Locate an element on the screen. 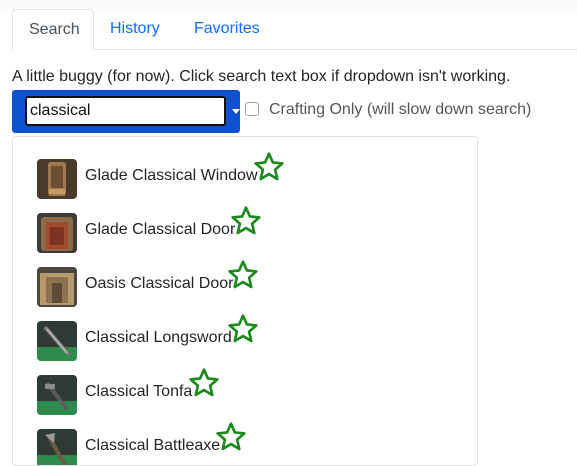 The height and width of the screenshot is (466, 577). tab-bar: Search History Favorites is located at coordinates (294, 29).